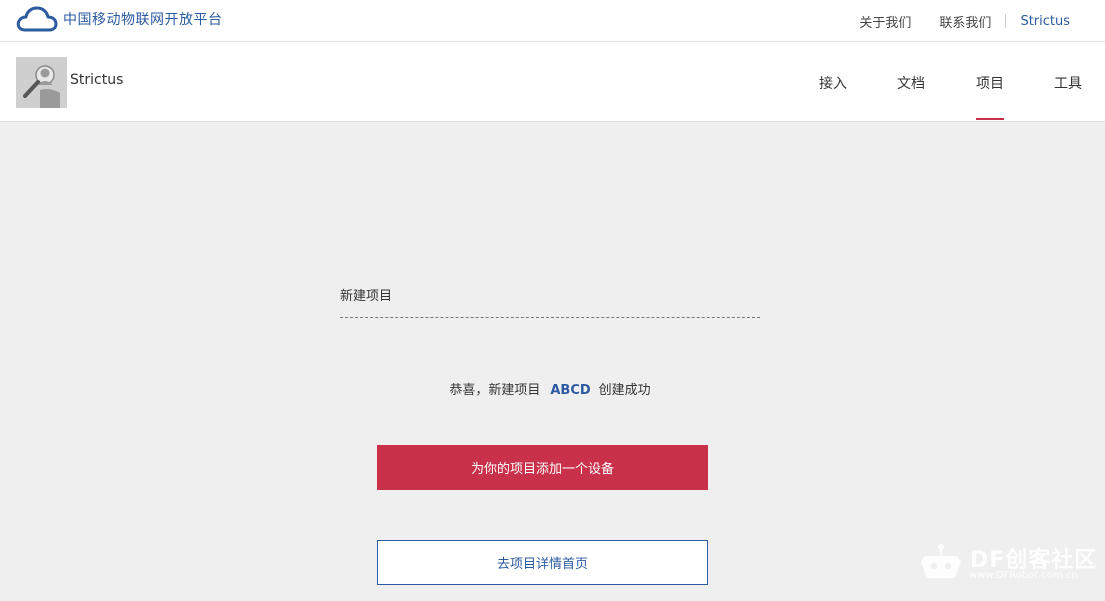 This screenshot has width=1105, height=601. I want to click on top-bar: 中国移动物联网开放平台 关于我们 联系我们 Strictus, so click(552, 21).